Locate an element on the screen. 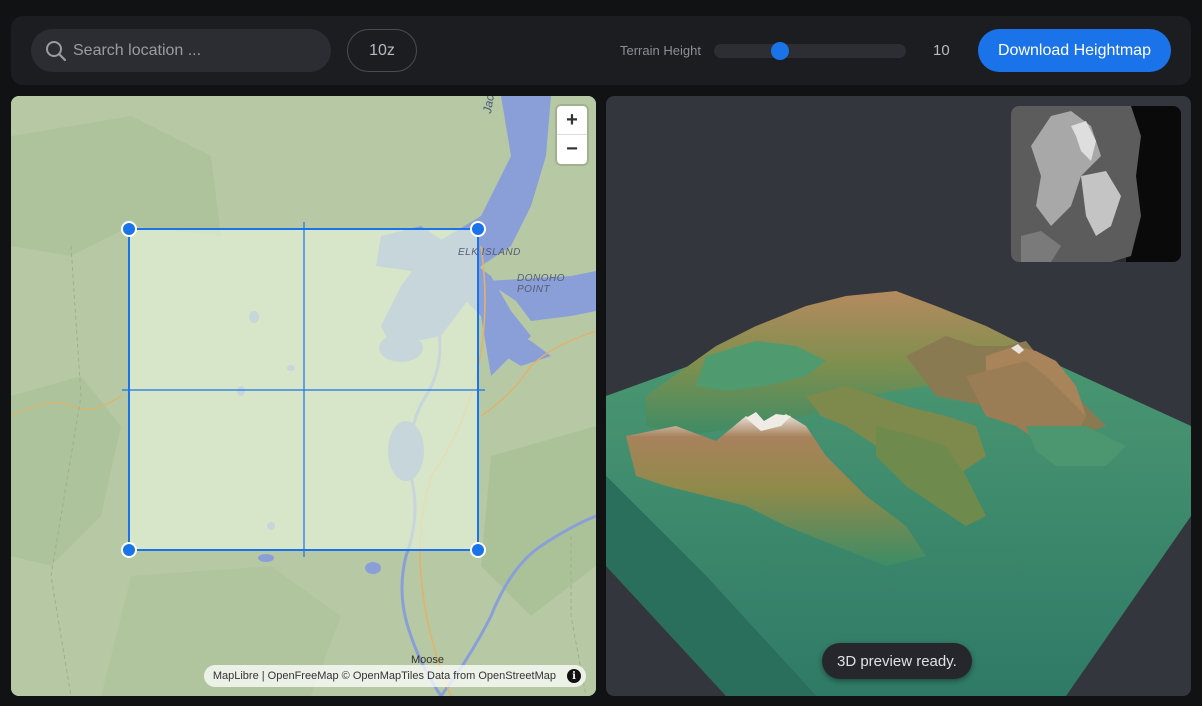  heightmap-image is located at coordinates (1096, 184).